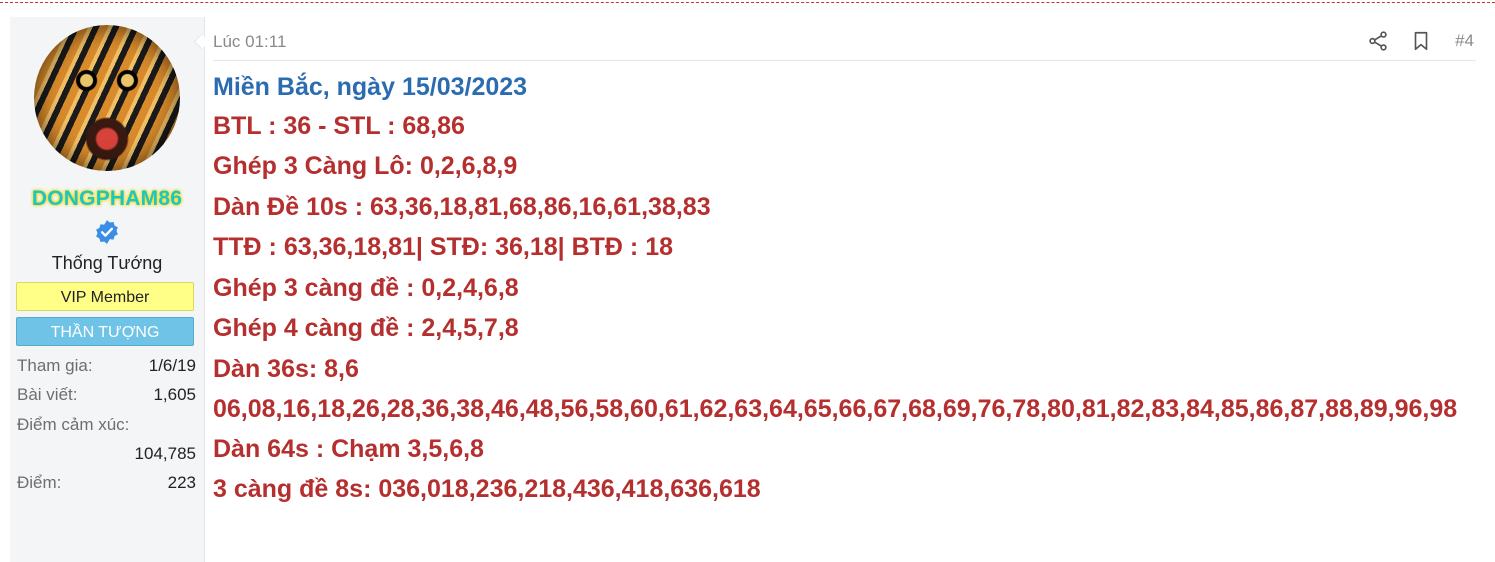  What do you see at coordinates (73, 424) in the screenshot?
I see `stat-label: Điểm cảm xúc:` at bounding box center [73, 424].